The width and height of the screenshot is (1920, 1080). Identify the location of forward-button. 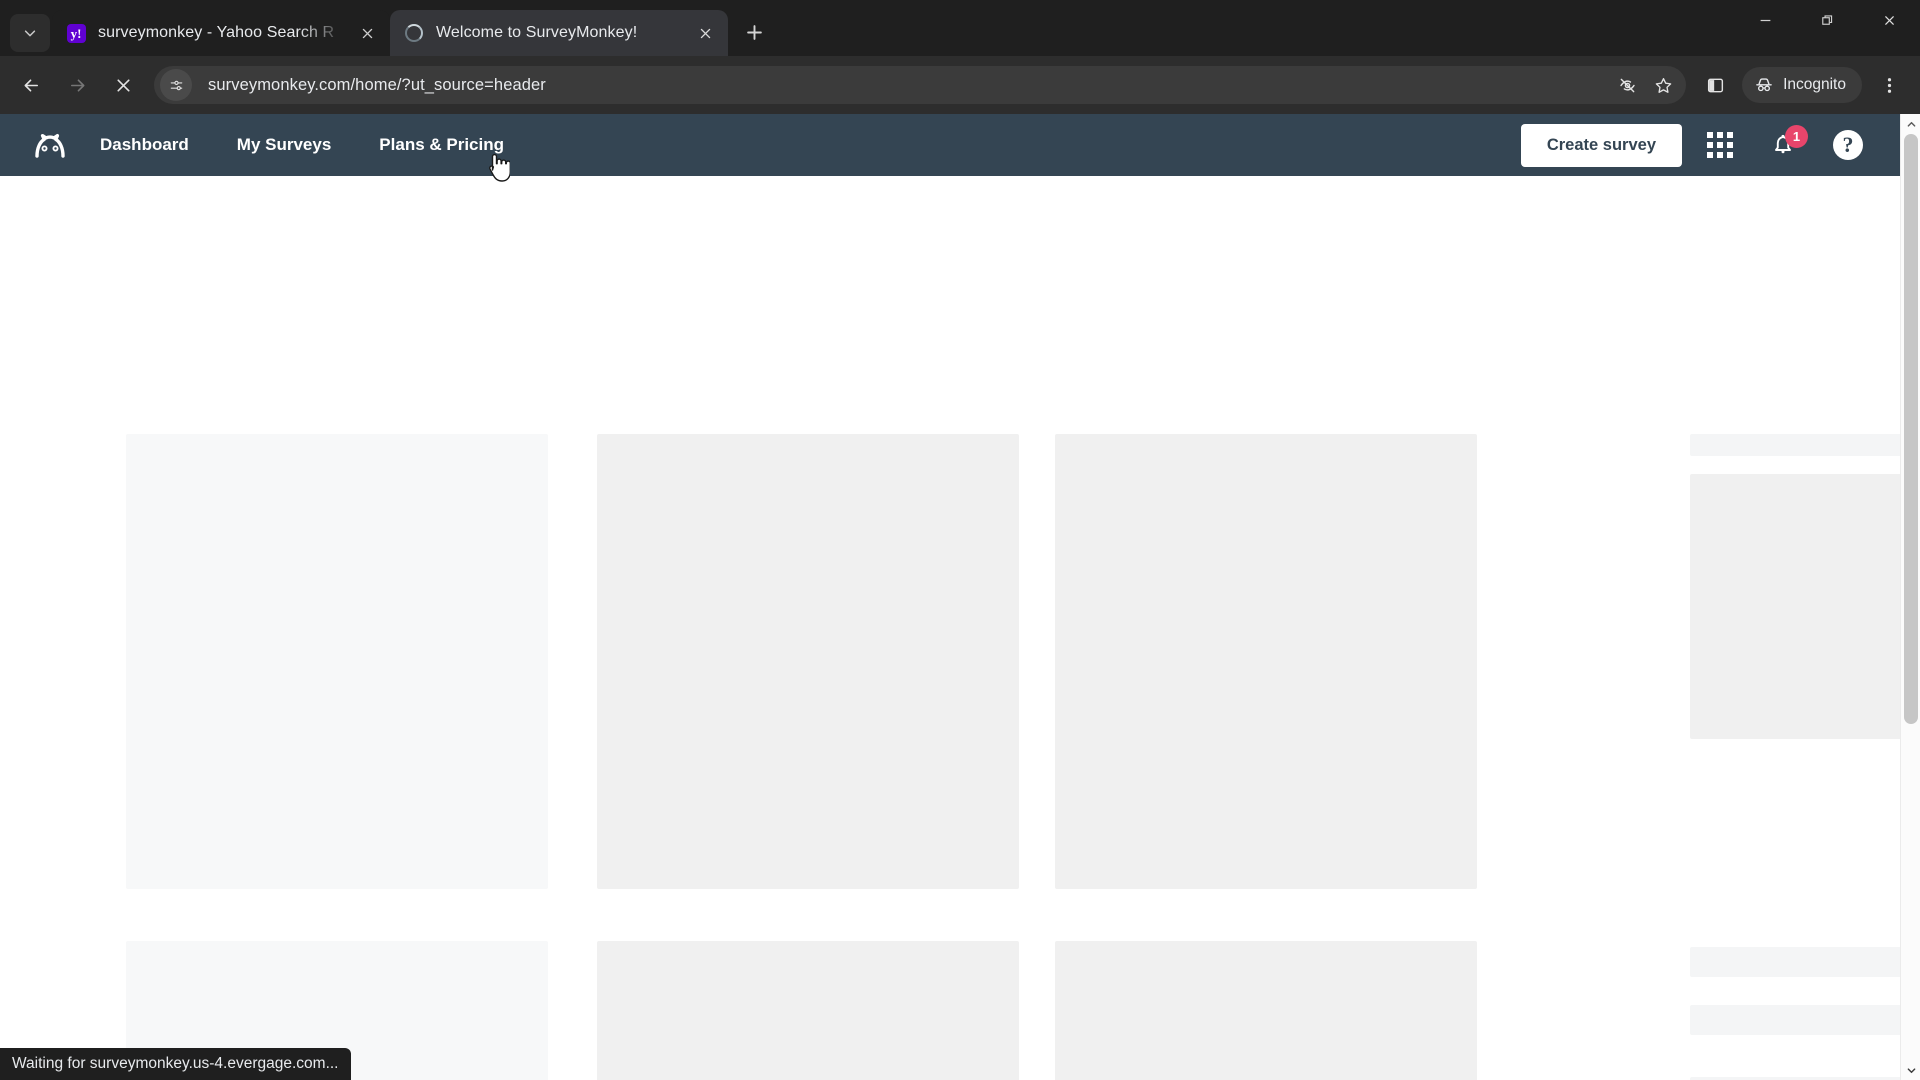
(77, 85).